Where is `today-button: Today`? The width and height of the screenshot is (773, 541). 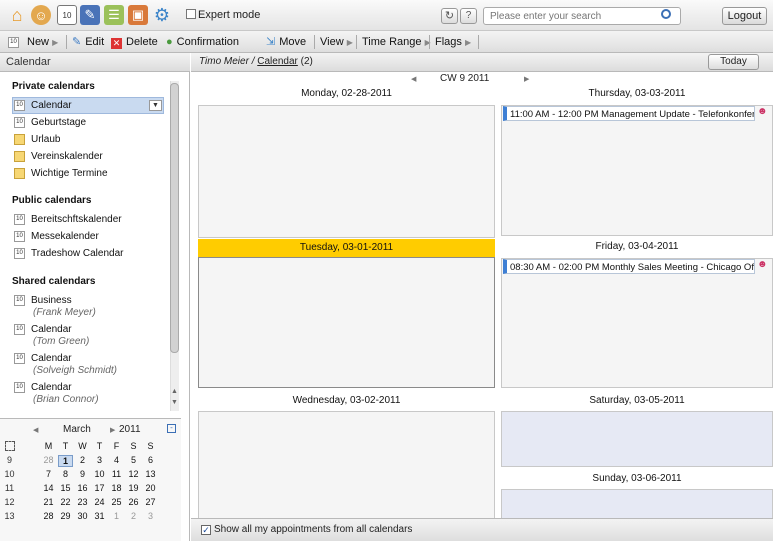
today-button: Today is located at coordinates (733, 62).